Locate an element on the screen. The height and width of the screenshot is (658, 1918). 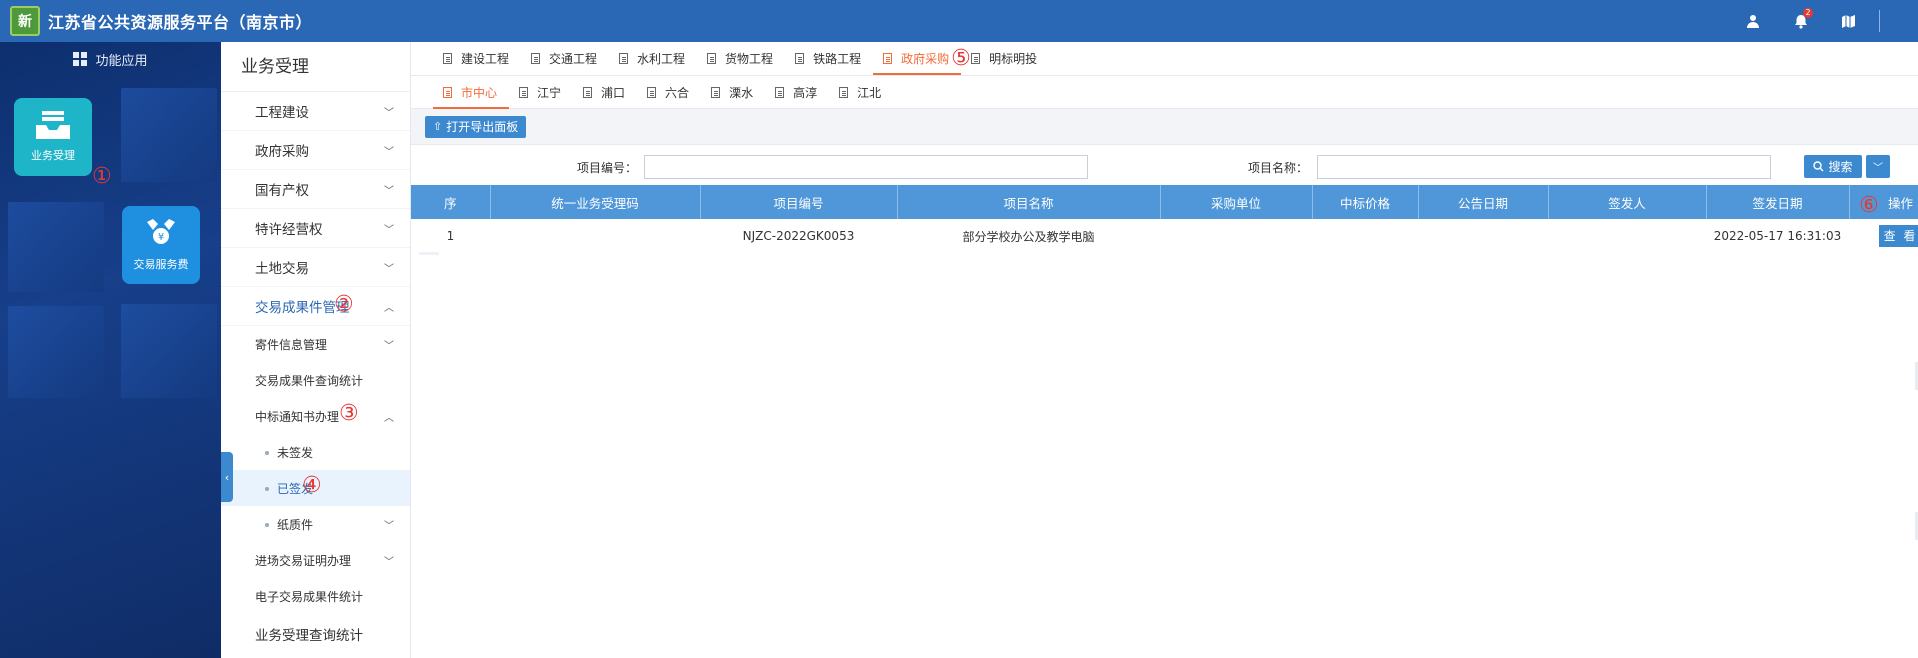
sidebar-item-label: 土地交易 is located at coordinates (282, 269).